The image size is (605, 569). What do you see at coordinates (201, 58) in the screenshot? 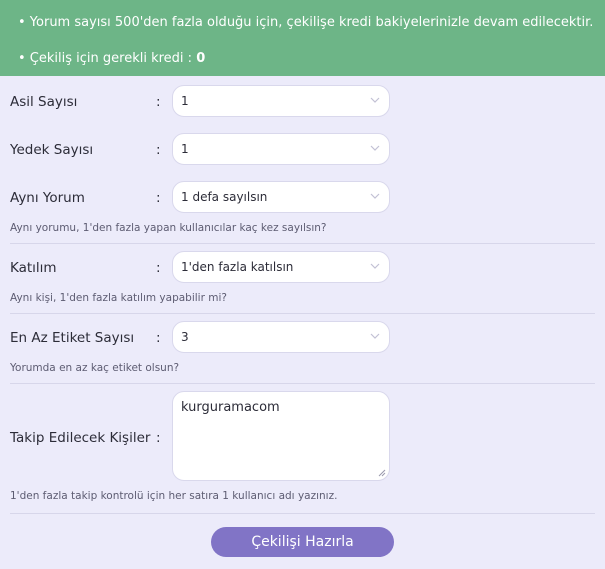
I see `alert-credit-value: 0` at bounding box center [201, 58].